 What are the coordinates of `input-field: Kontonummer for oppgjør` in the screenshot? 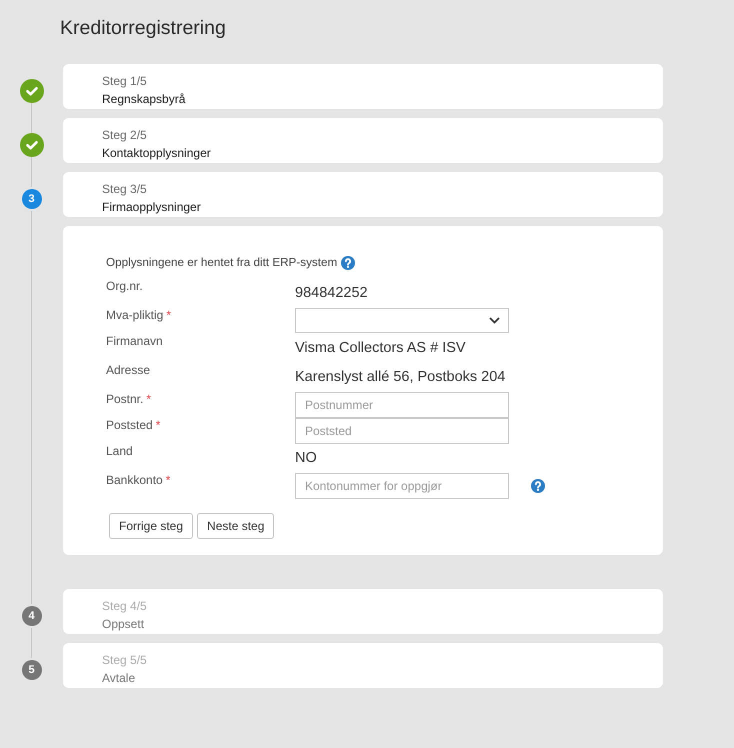 It's located at (402, 486).